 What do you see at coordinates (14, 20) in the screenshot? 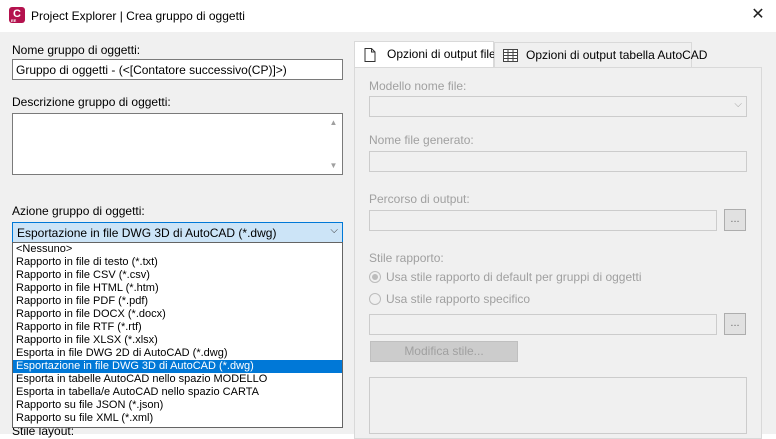
I see `app-icon-sub: EE` at bounding box center [14, 20].